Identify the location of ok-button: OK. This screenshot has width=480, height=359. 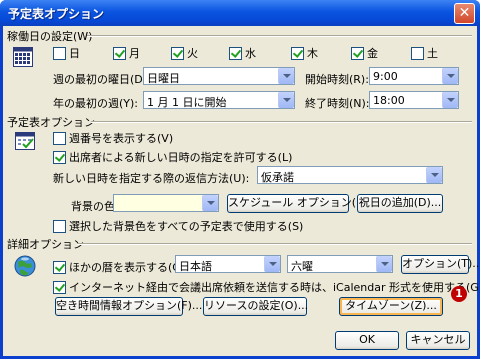
(367, 340).